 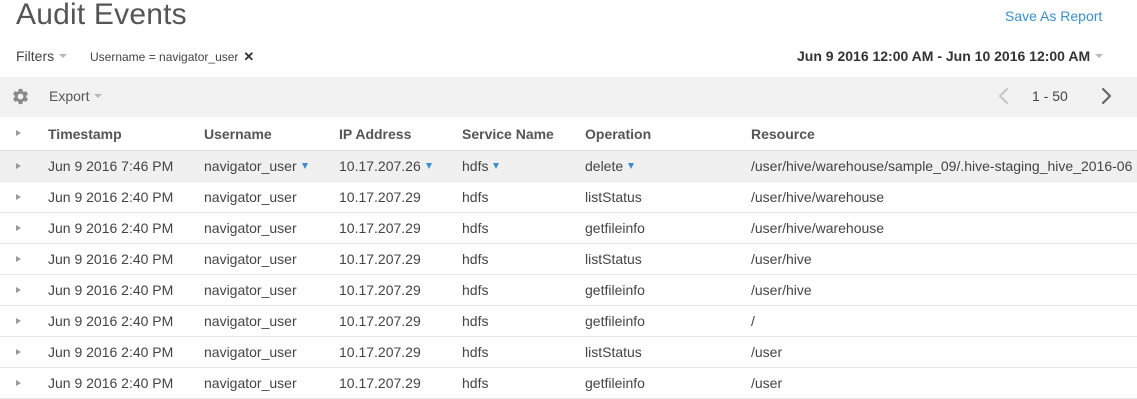 What do you see at coordinates (618, 134) in the screenshot?
I see `column-header-operation: Operation` at bounding box center [618, 134].